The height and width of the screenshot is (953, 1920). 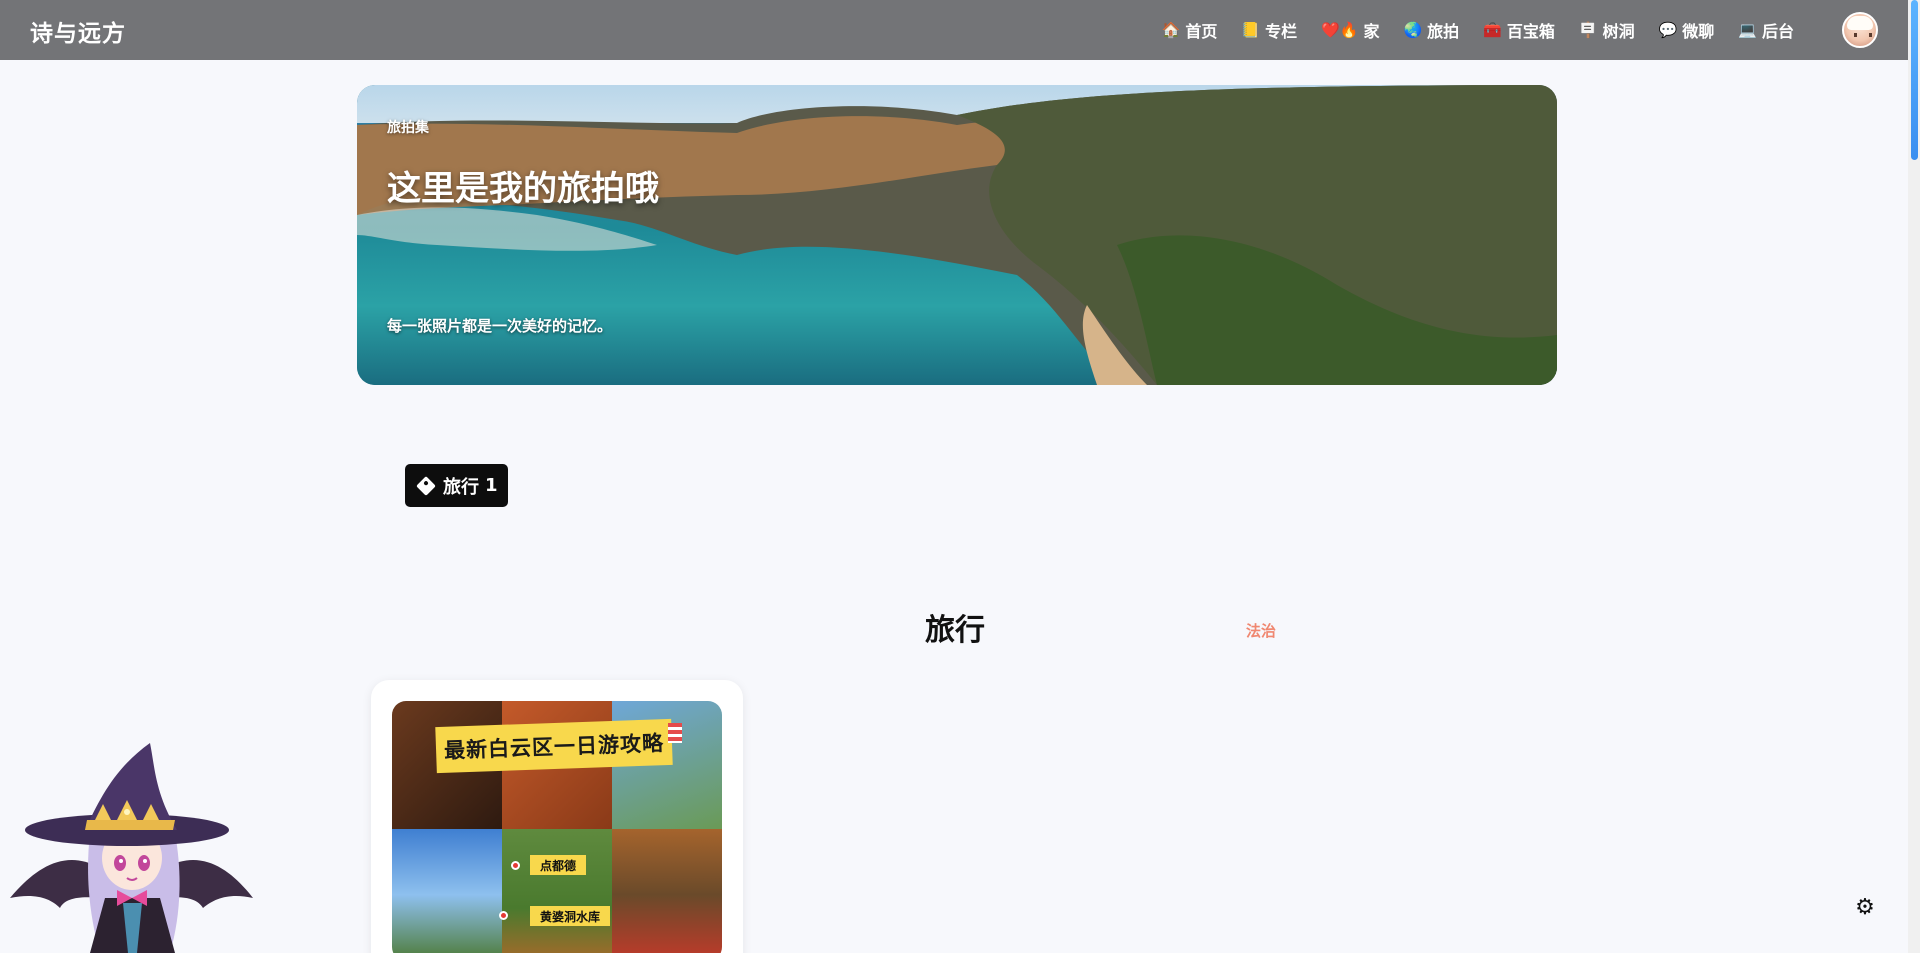 I want to click on article-card: 最新白云区一日游攻略 点都德 黄婆洞水库, so click(x=557, y=816).